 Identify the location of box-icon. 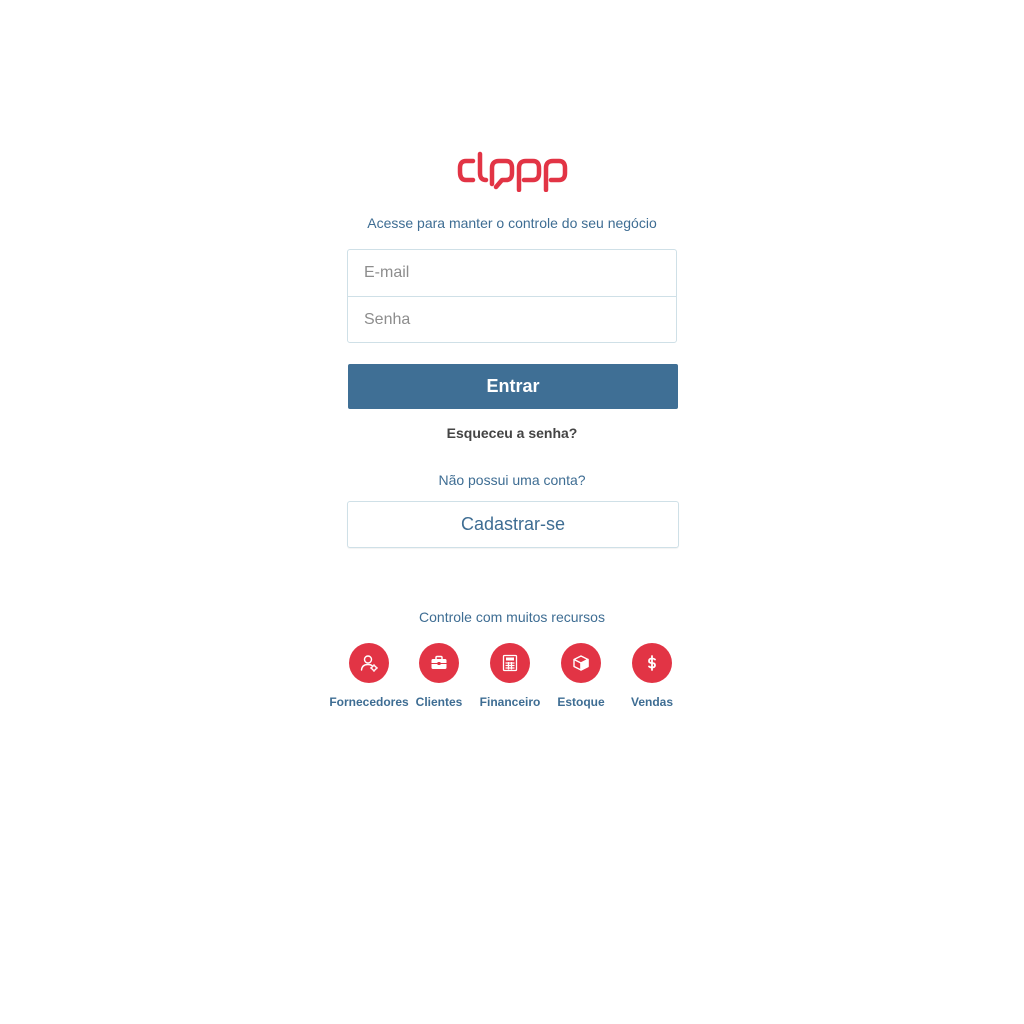
(581, 663).